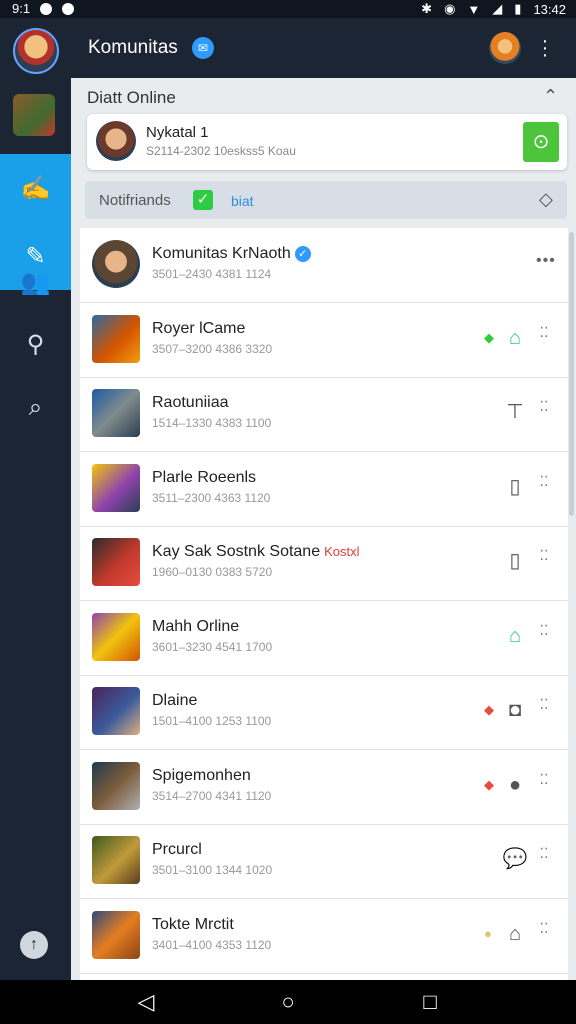 This screenshot has width=576, height=1024. I want to click on list-item-subtitle: 3501‒3100 1344 1020, so click(212, 870).